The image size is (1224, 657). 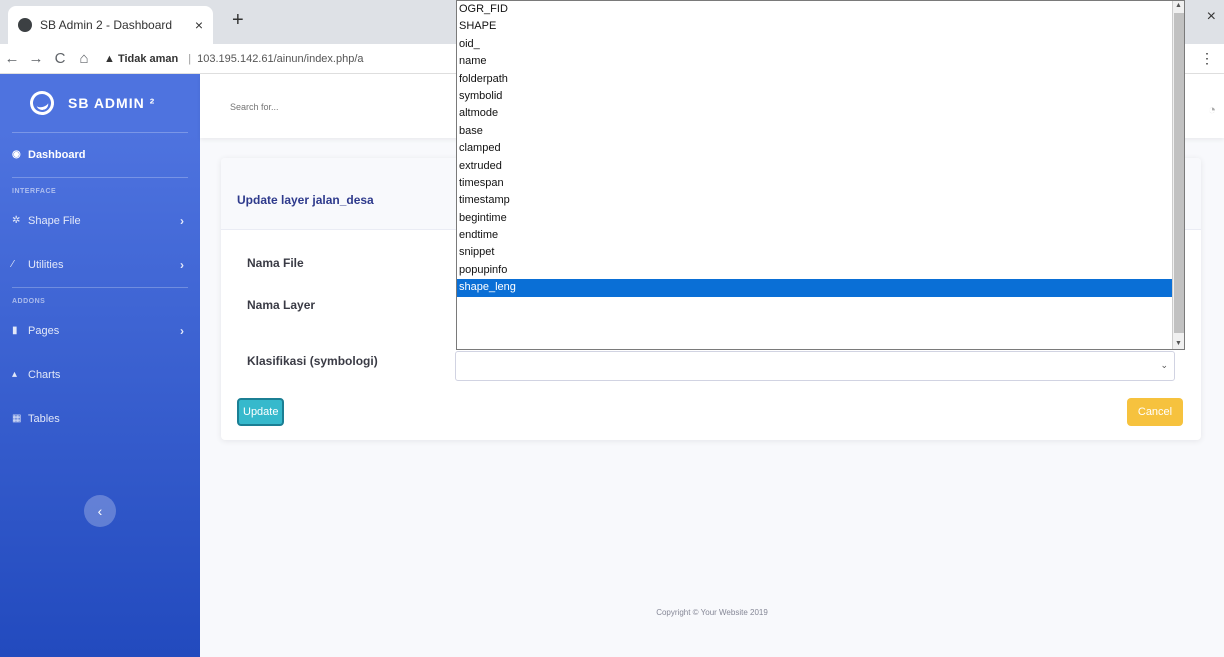 What do you see at coordinates (100, 265) in the screenshot?
I see `sidebar-item-utilities: ⁄ Utilities ›` at bounding box center [100, 265].